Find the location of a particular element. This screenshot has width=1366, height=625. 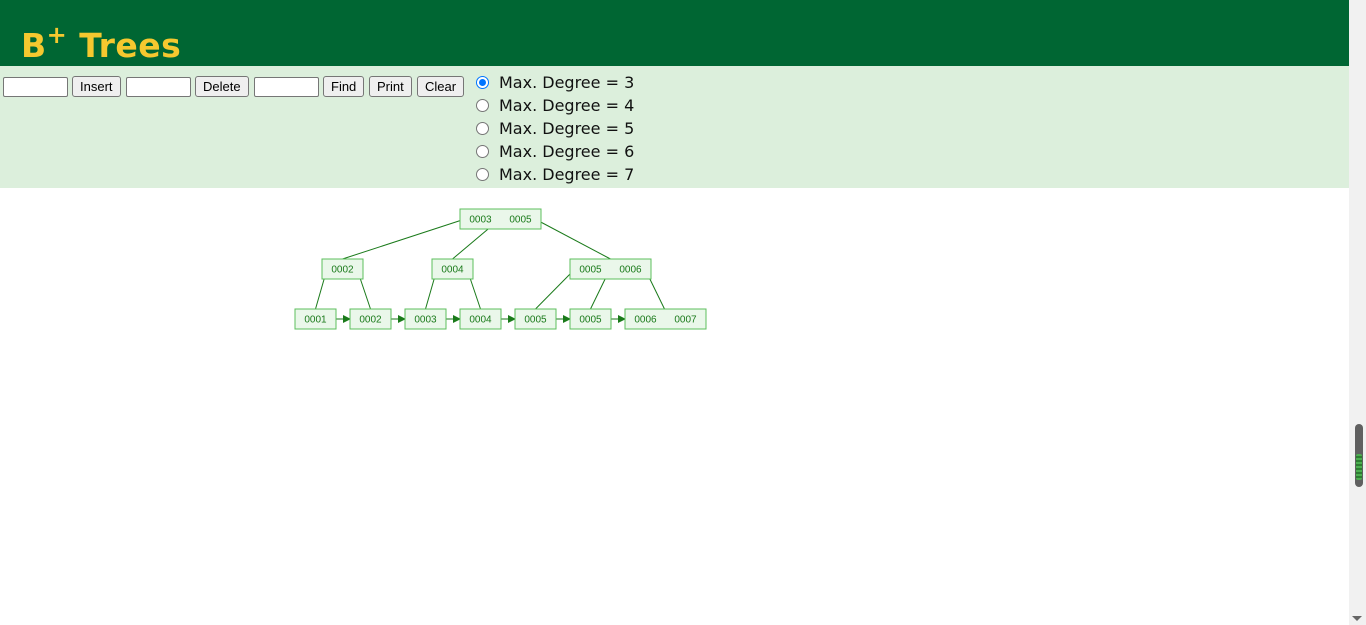

tree-leaf-node: 0002 is located at coordinates (370, 319).